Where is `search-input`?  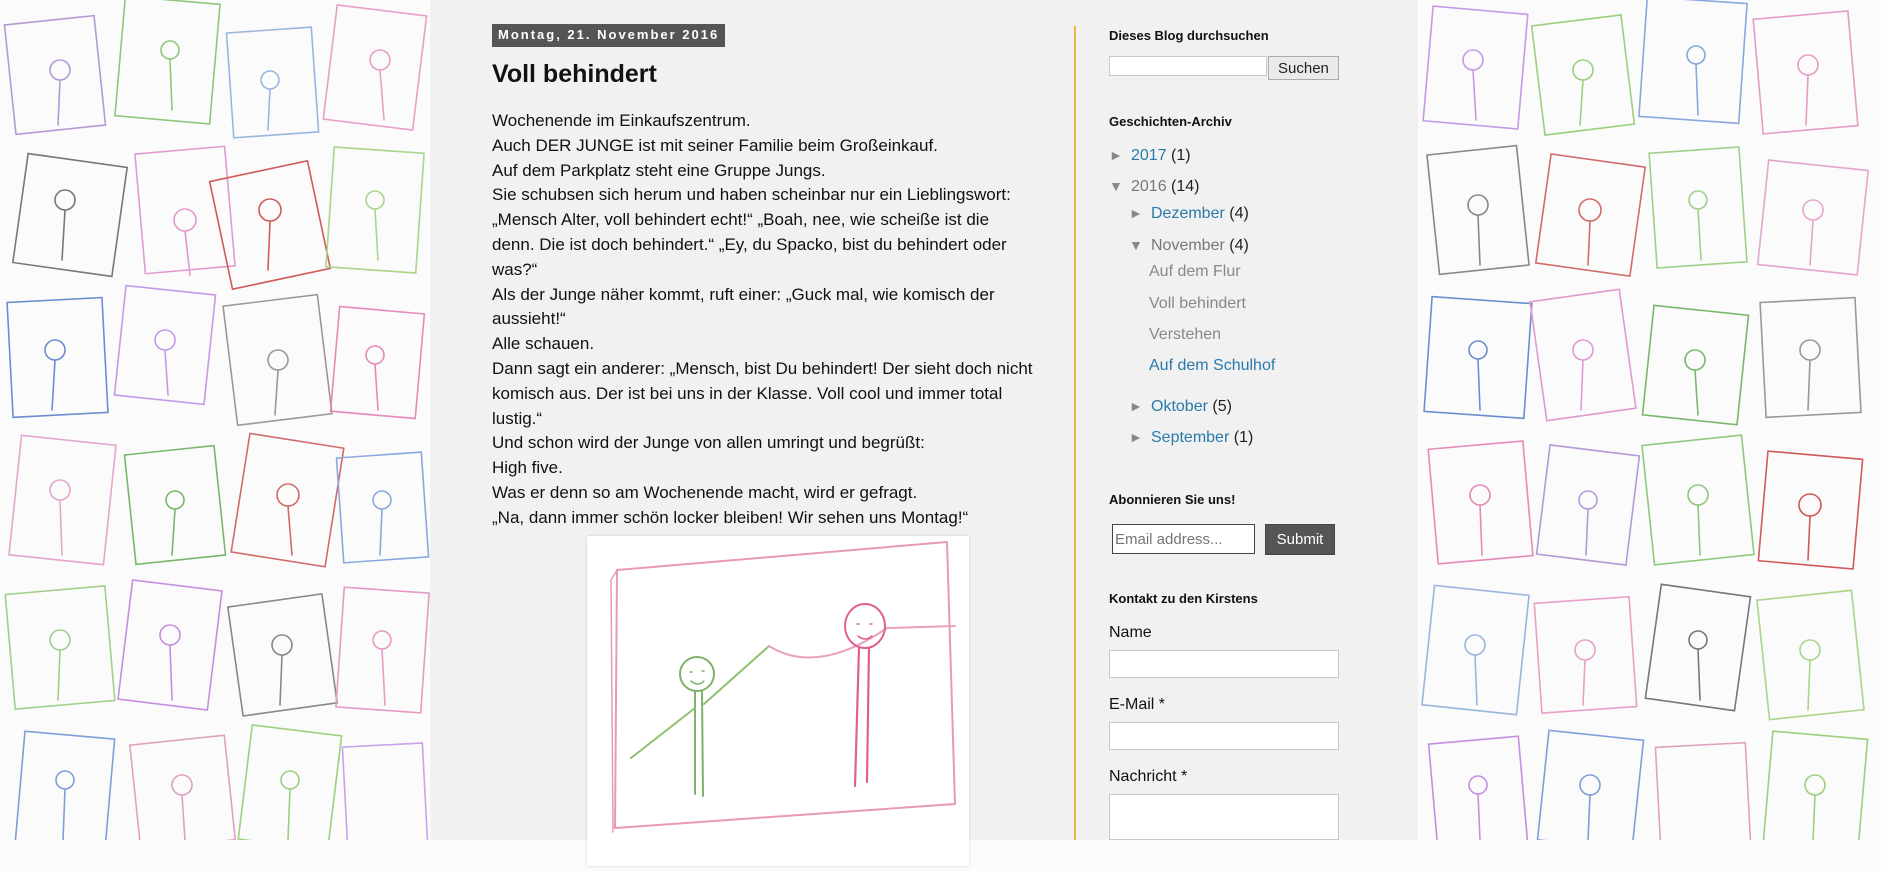
search-input is located at coordinates (1188, 66).